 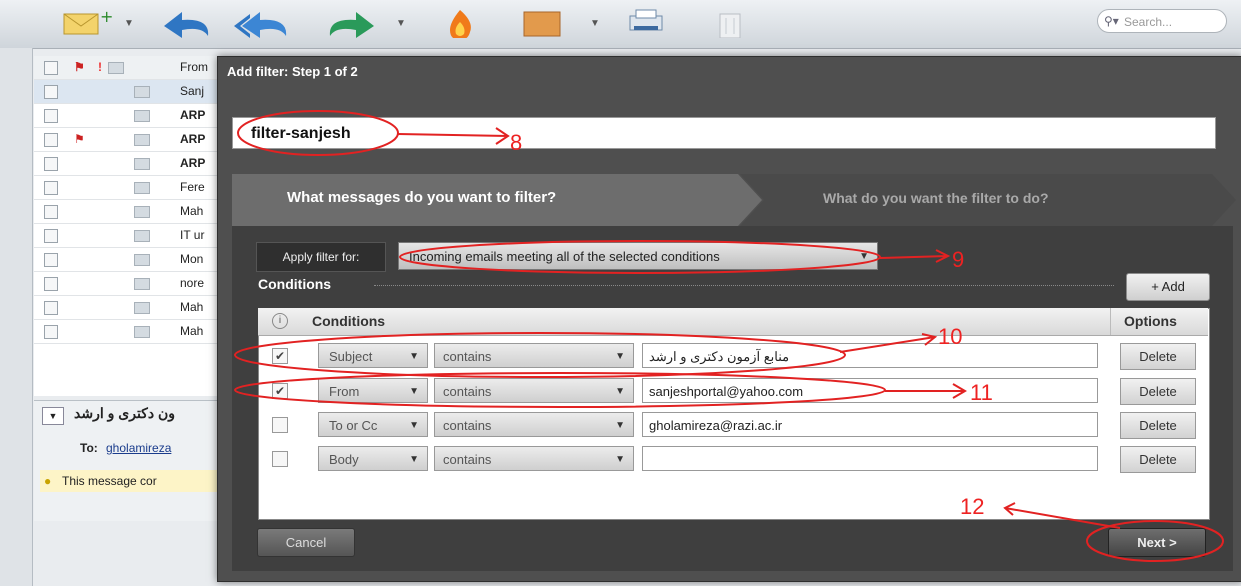 I want to click on annotation-number-12: 12, so click(x=972, y=506).